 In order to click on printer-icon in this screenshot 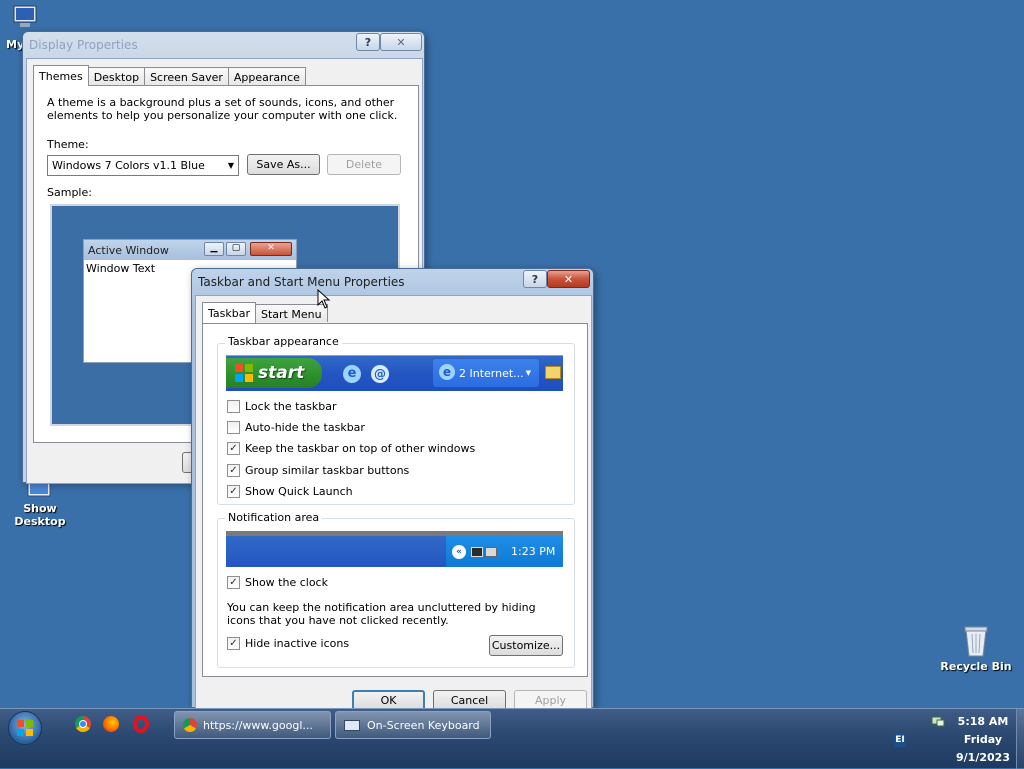, I will do `click(491, 551)`.